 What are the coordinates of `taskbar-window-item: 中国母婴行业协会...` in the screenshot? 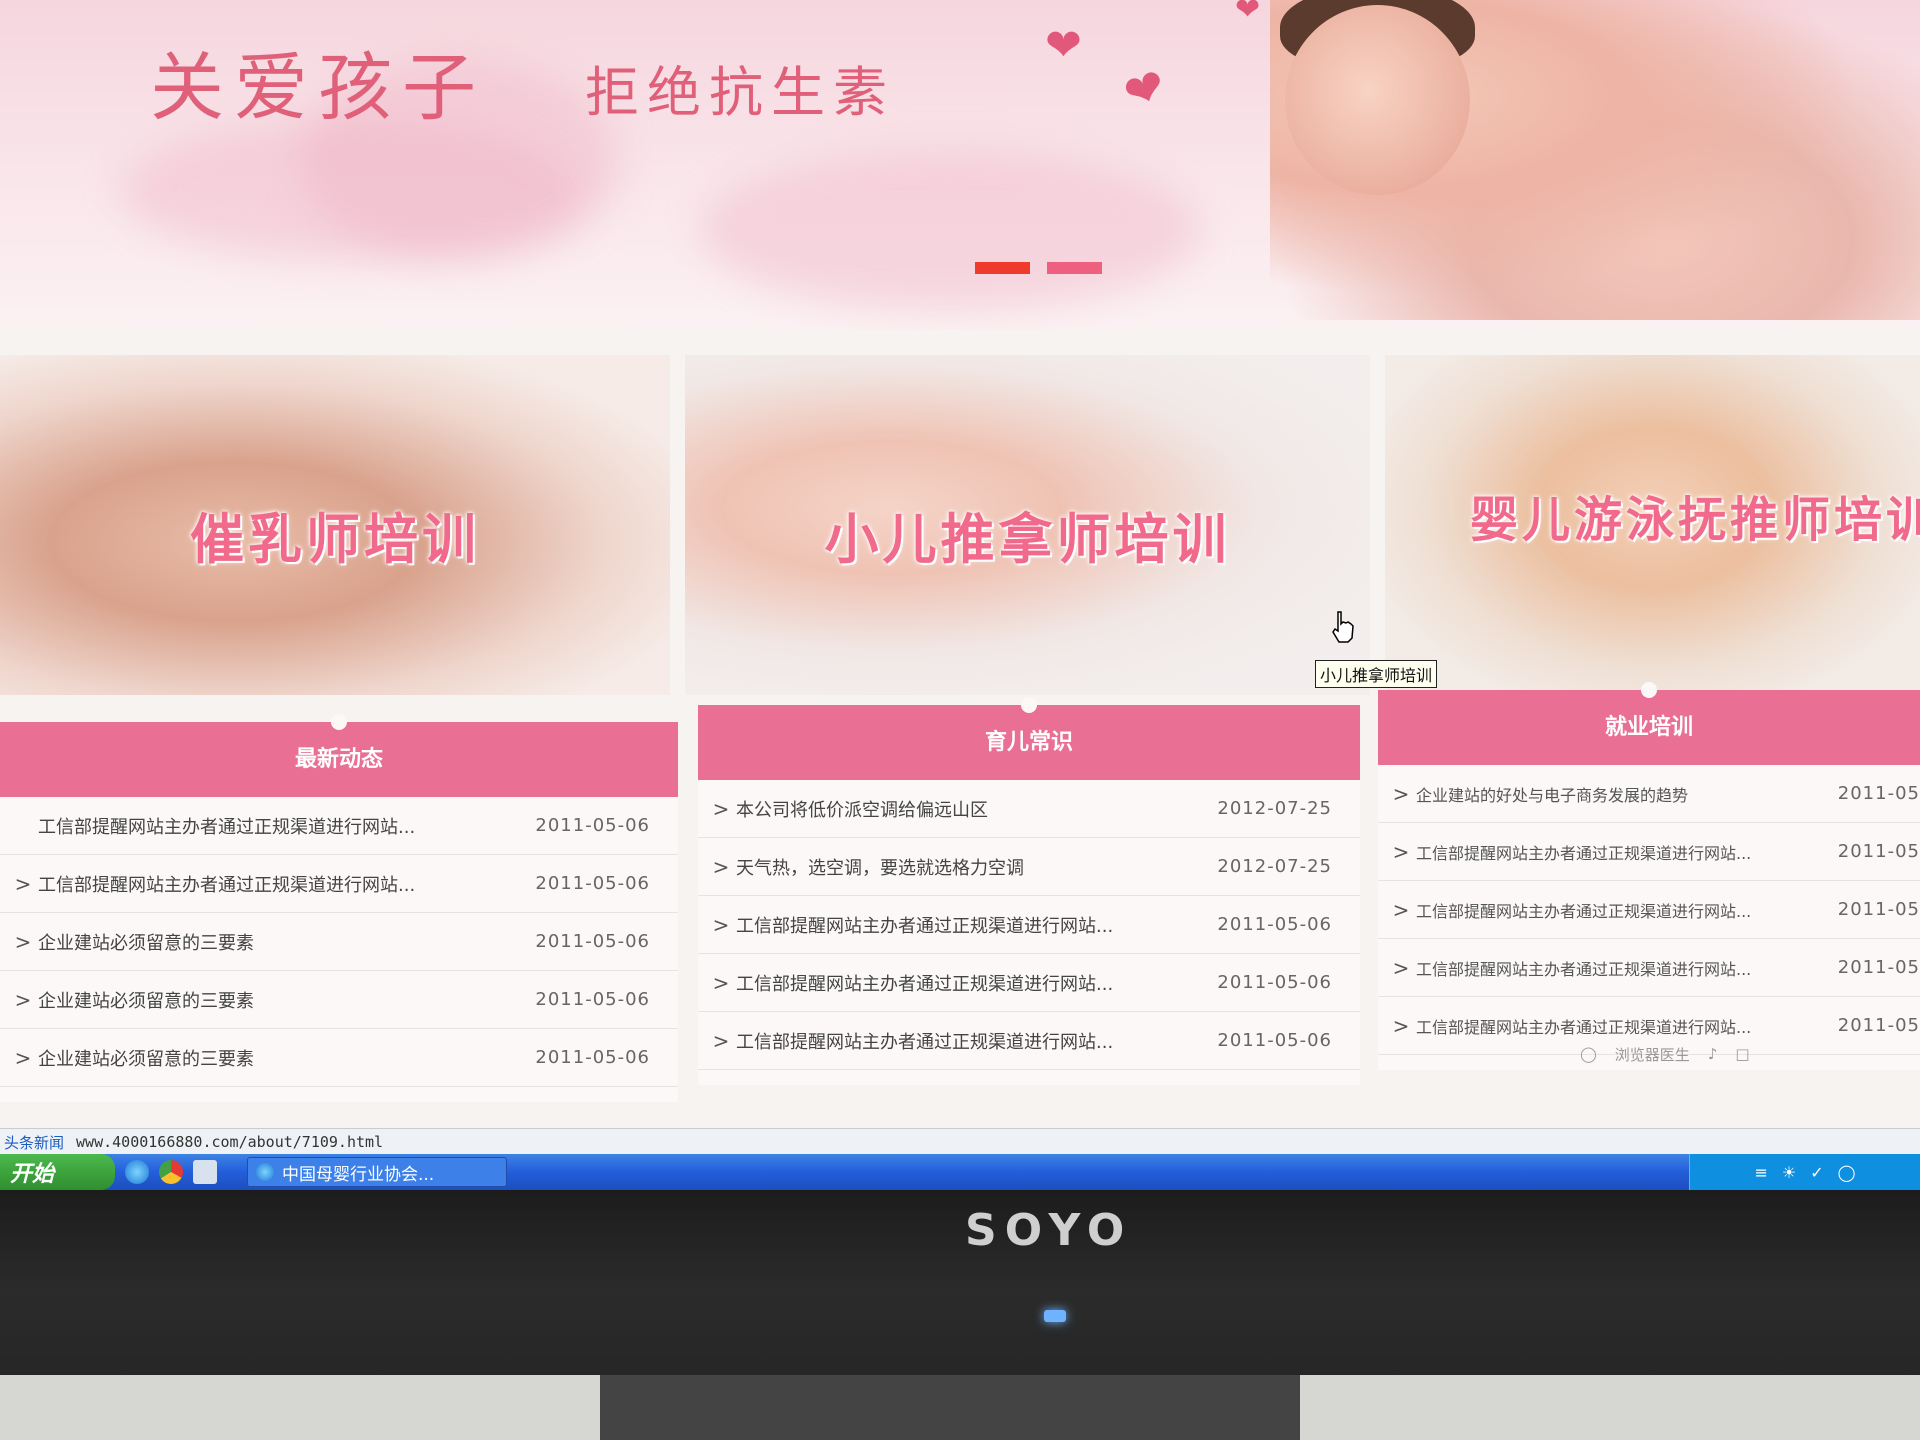 It's located at (377, 1172).